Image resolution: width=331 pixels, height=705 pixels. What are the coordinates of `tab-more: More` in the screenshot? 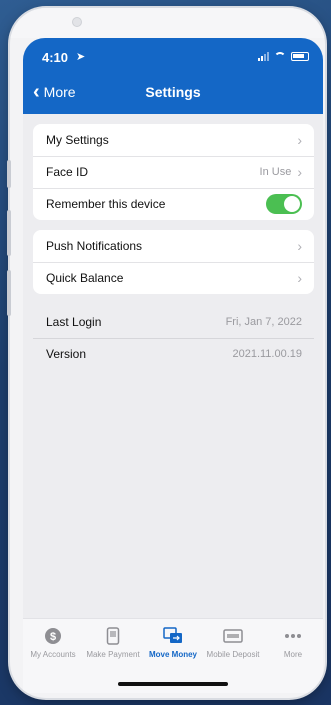 It's located at (293, 643).